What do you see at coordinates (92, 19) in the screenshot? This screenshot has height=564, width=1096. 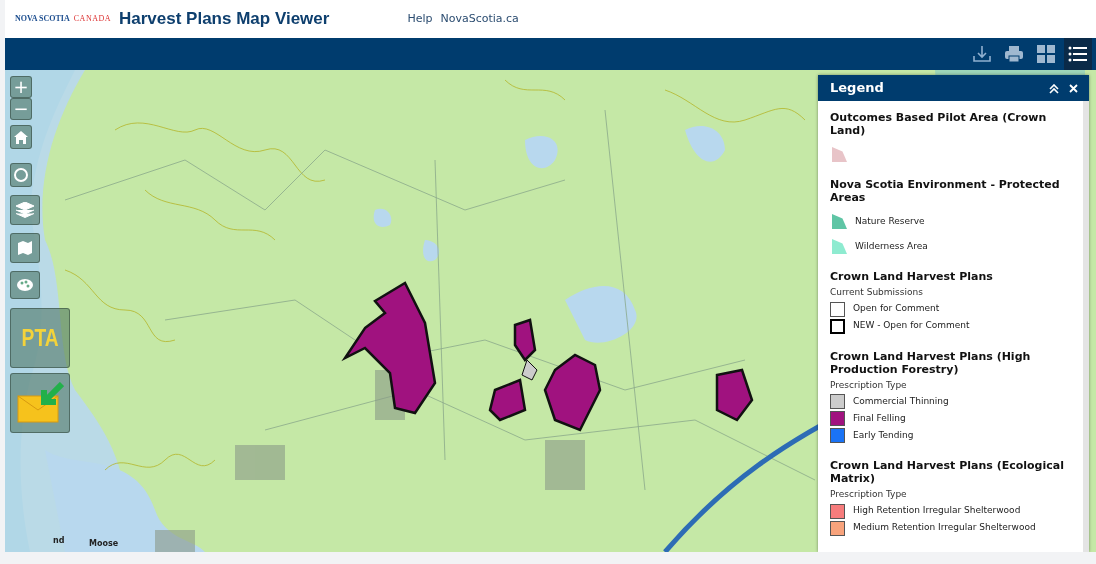 I see `logo-subtext: CANADA` at bounding box center [92, 19].